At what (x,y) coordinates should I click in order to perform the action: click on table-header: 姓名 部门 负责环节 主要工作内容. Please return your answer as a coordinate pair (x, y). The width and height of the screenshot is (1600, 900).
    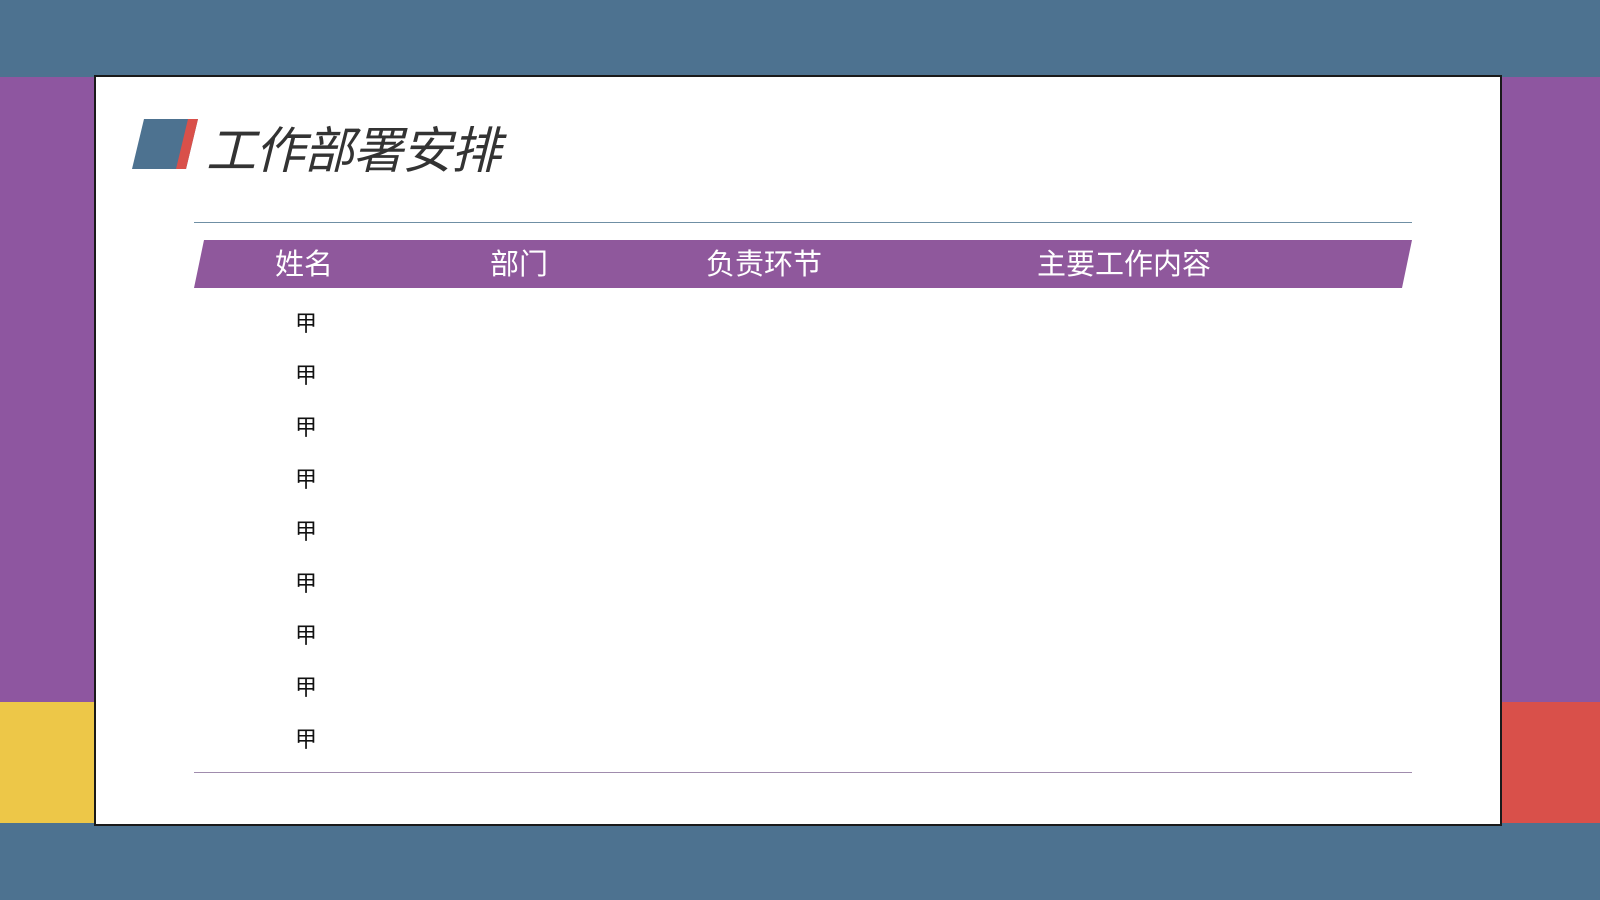
    Looking at the image, I should click on (803, 264).